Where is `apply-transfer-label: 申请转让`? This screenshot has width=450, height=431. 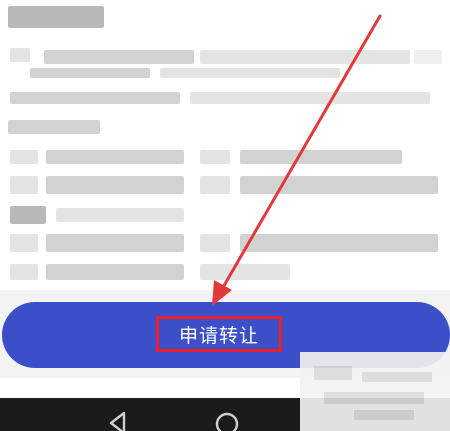 apply-transfer-label: 申请转让 is located at coordinates (219, 334).